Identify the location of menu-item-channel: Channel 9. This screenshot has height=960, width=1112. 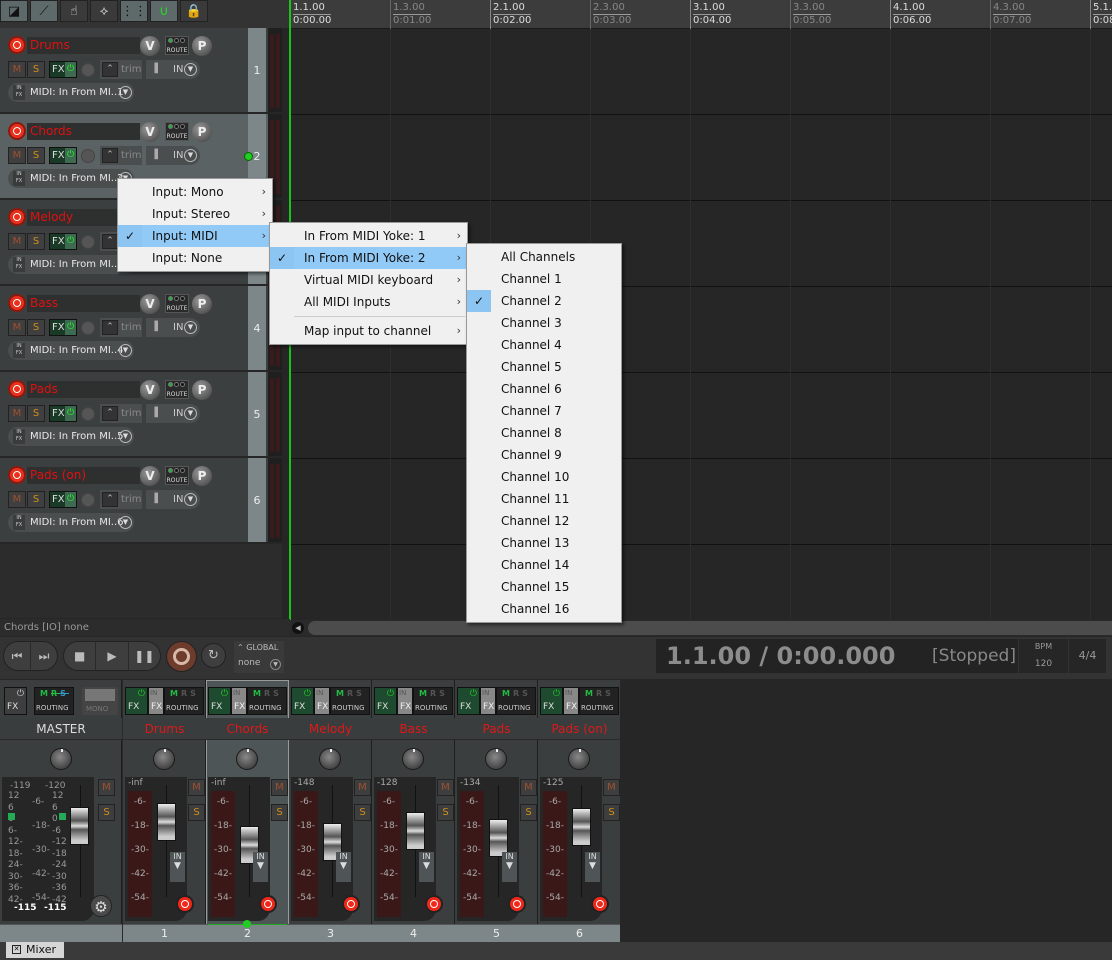
(544, 455).